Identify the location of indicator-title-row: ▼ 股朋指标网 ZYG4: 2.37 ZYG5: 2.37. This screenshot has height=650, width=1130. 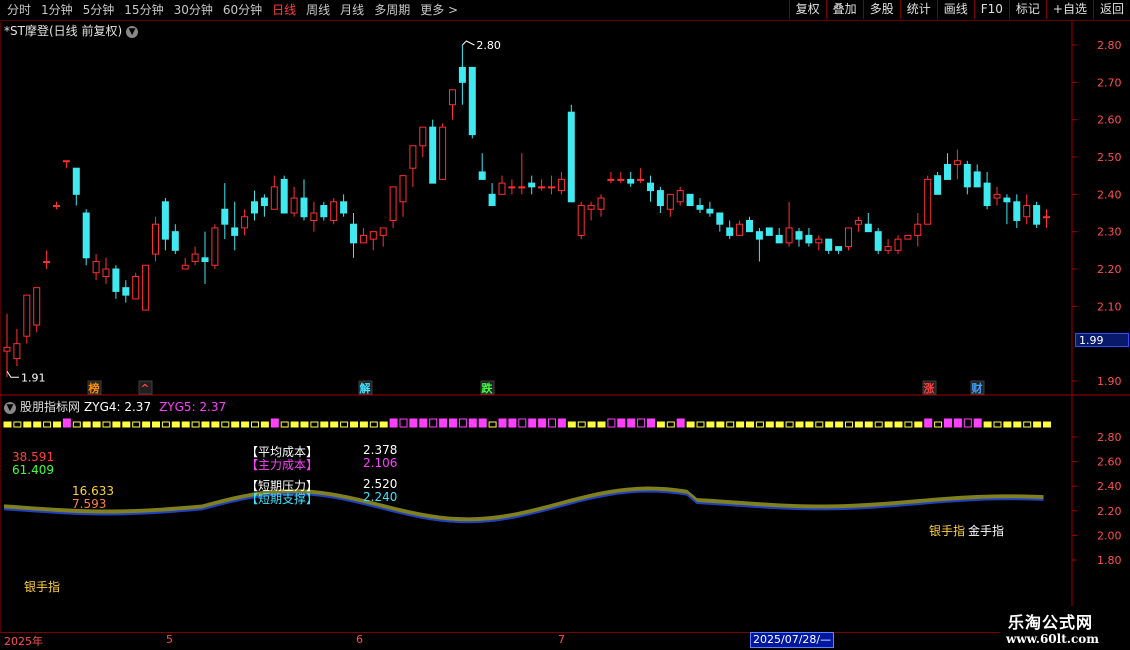
(115, 406).